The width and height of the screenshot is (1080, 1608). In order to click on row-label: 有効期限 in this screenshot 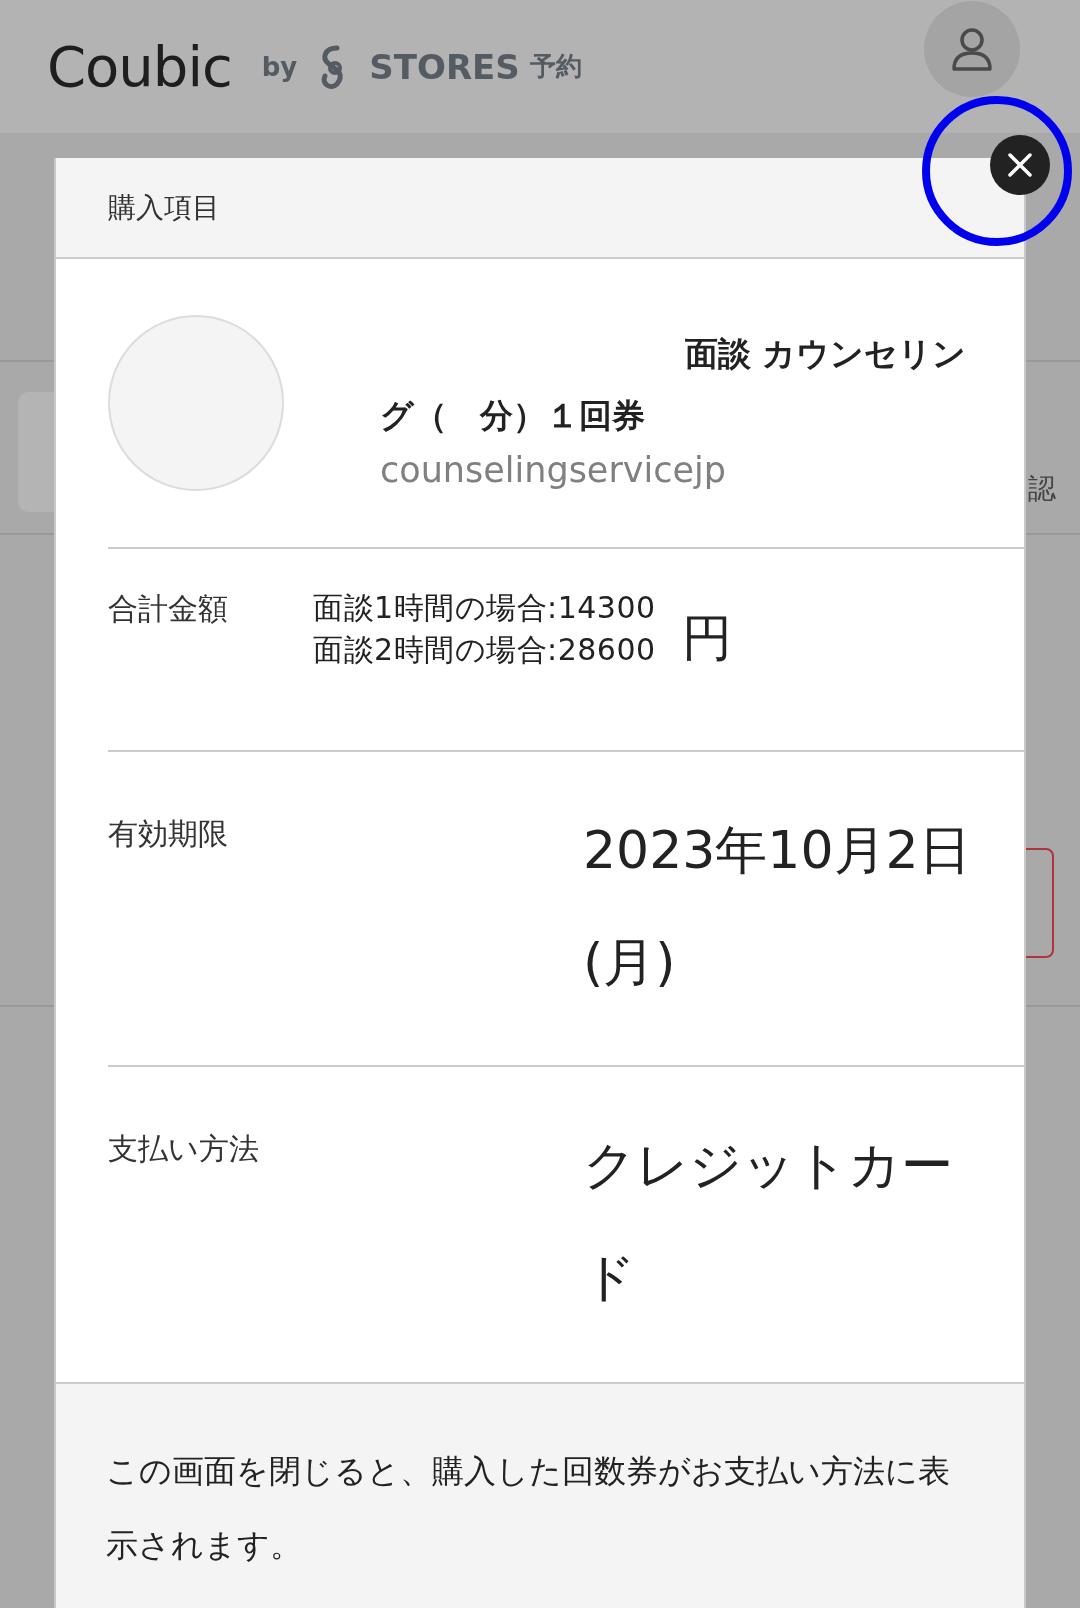, I will do `click(168, 834)`.